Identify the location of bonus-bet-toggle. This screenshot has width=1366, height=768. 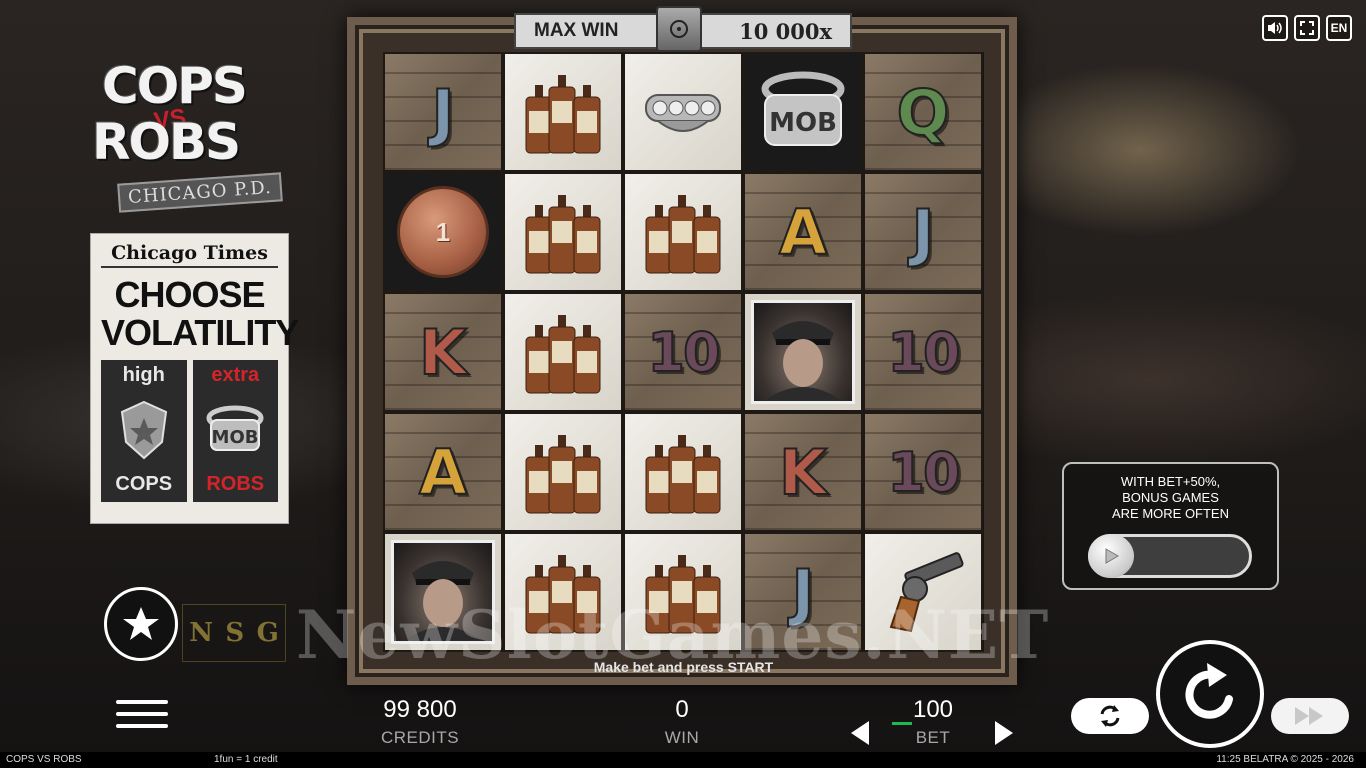
(1170, 556).